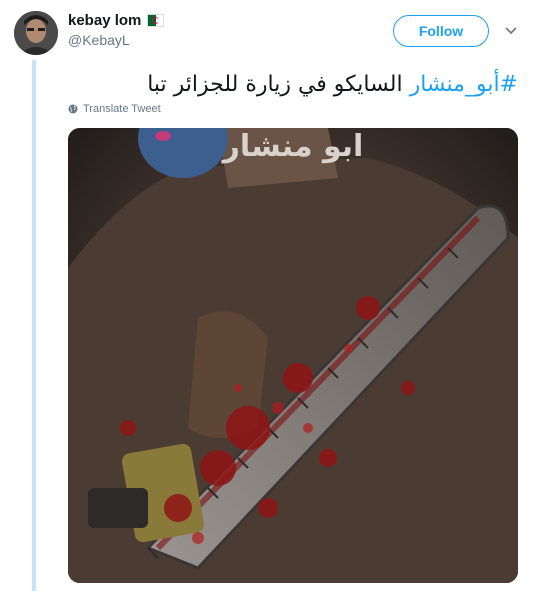 This screenshot has width=534, height=593. What do you see at coordinates (73, 109) in the screenshot?
I see `globe-icon` at bounding box center [73, 109].